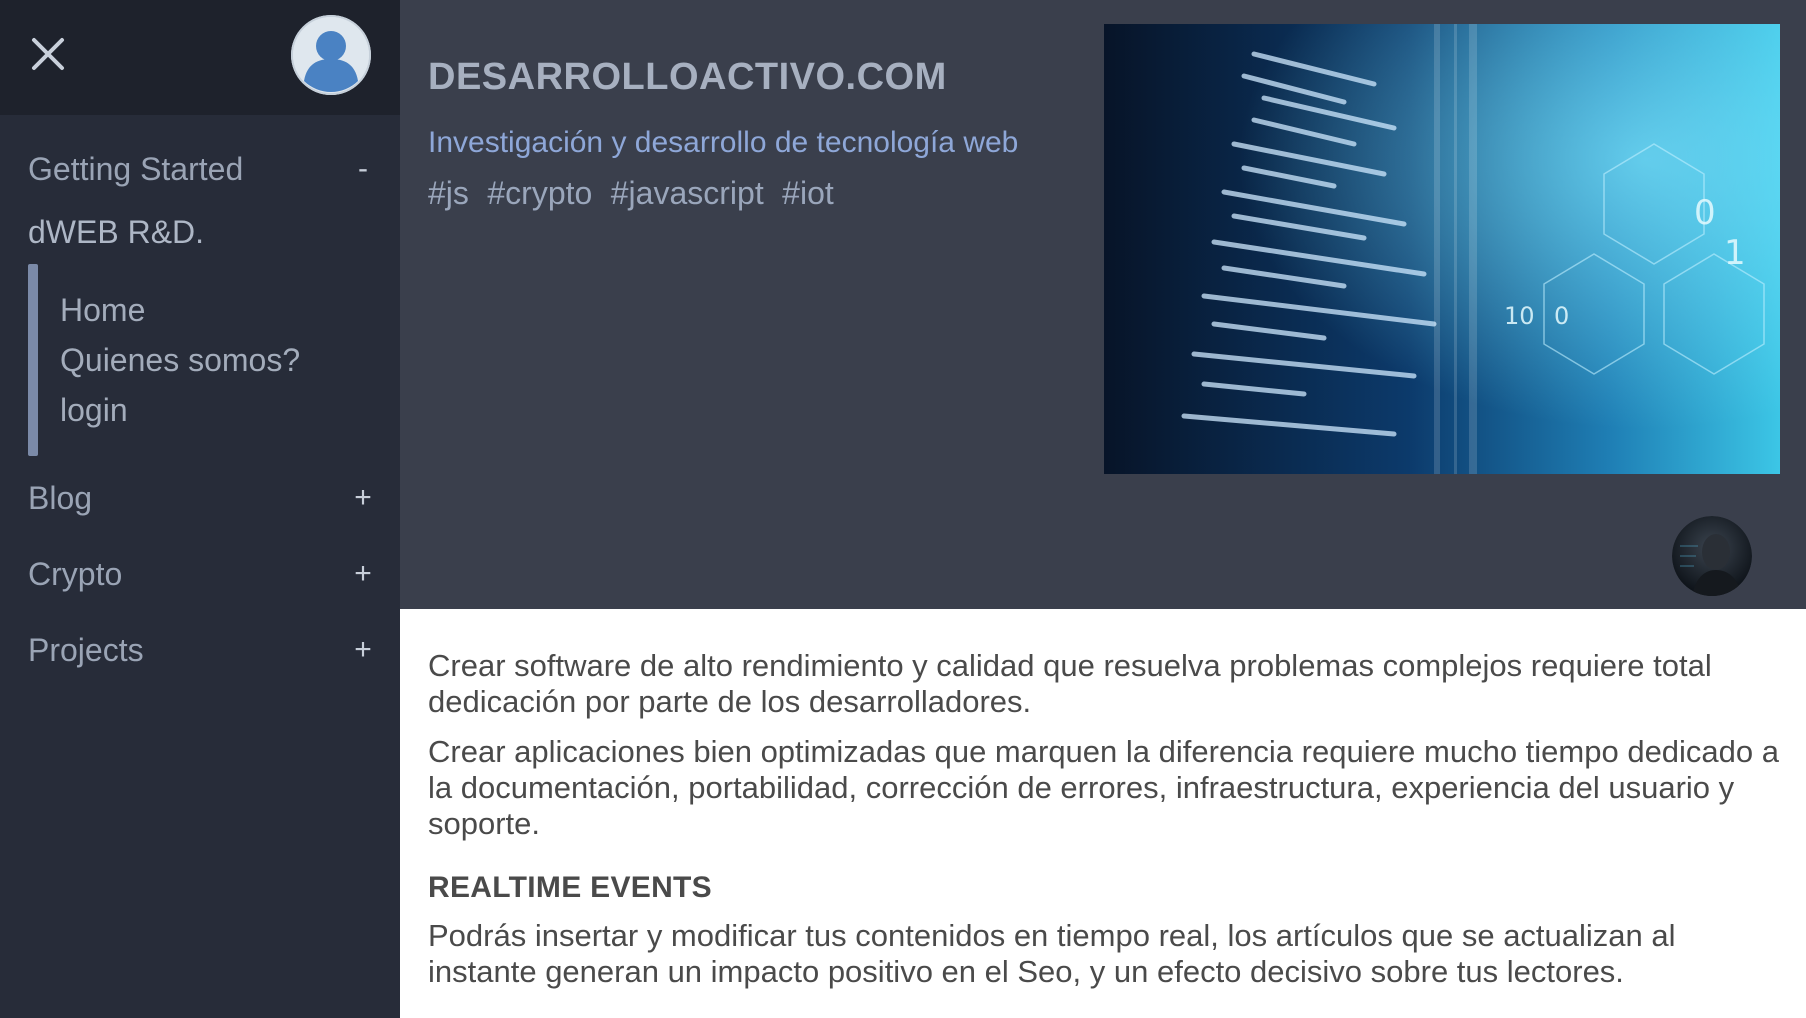  What do you see at coordinates (448, 193) in the screenshot?
I see `tag-js: #js` at bounding box center [448, 193].